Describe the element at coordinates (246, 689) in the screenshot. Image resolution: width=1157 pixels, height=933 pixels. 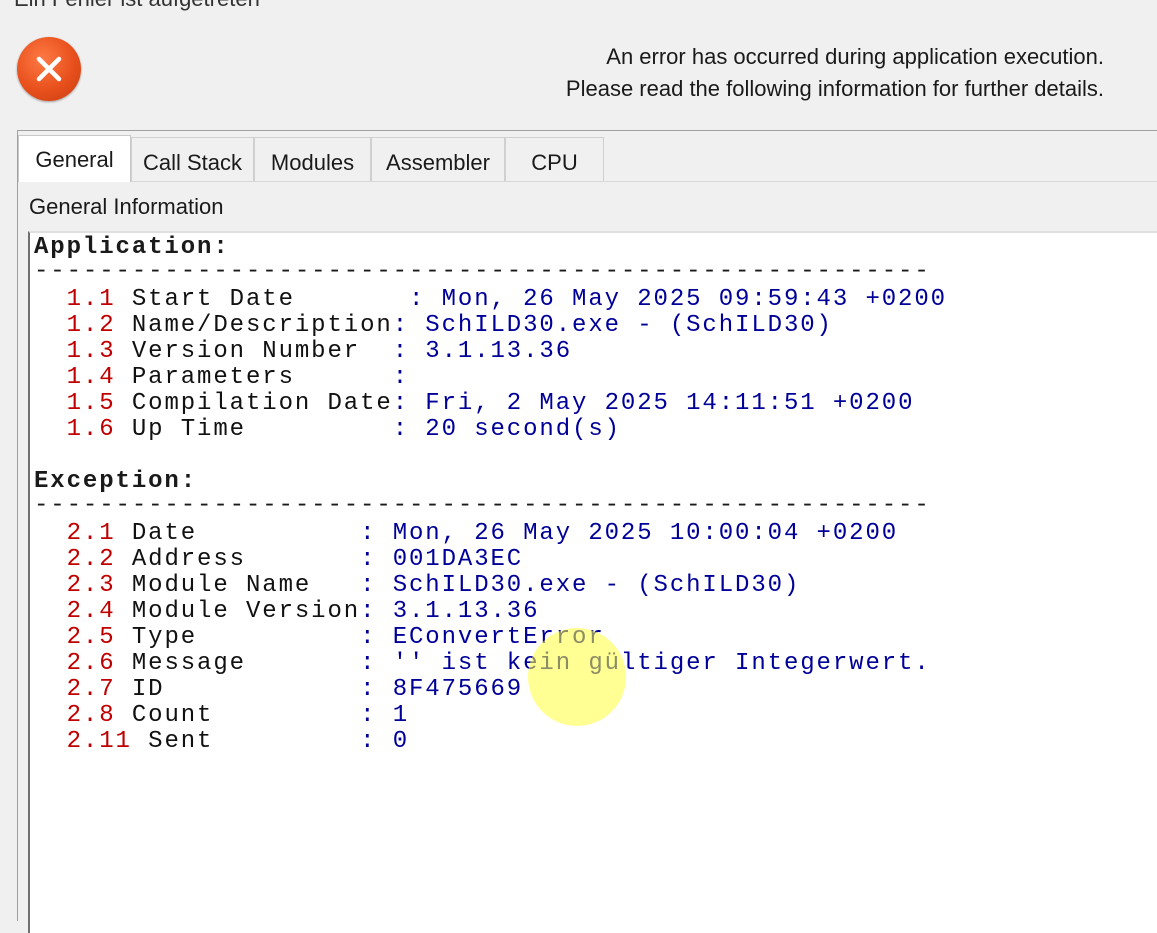
I see `row-key: ID` at that location.